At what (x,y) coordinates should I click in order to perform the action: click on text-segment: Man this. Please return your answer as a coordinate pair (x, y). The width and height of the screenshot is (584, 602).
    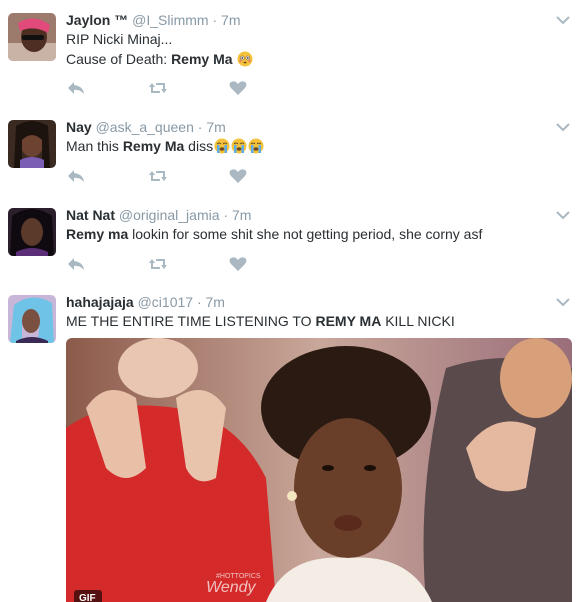
    Looking at the image, I should click on (94, 146).